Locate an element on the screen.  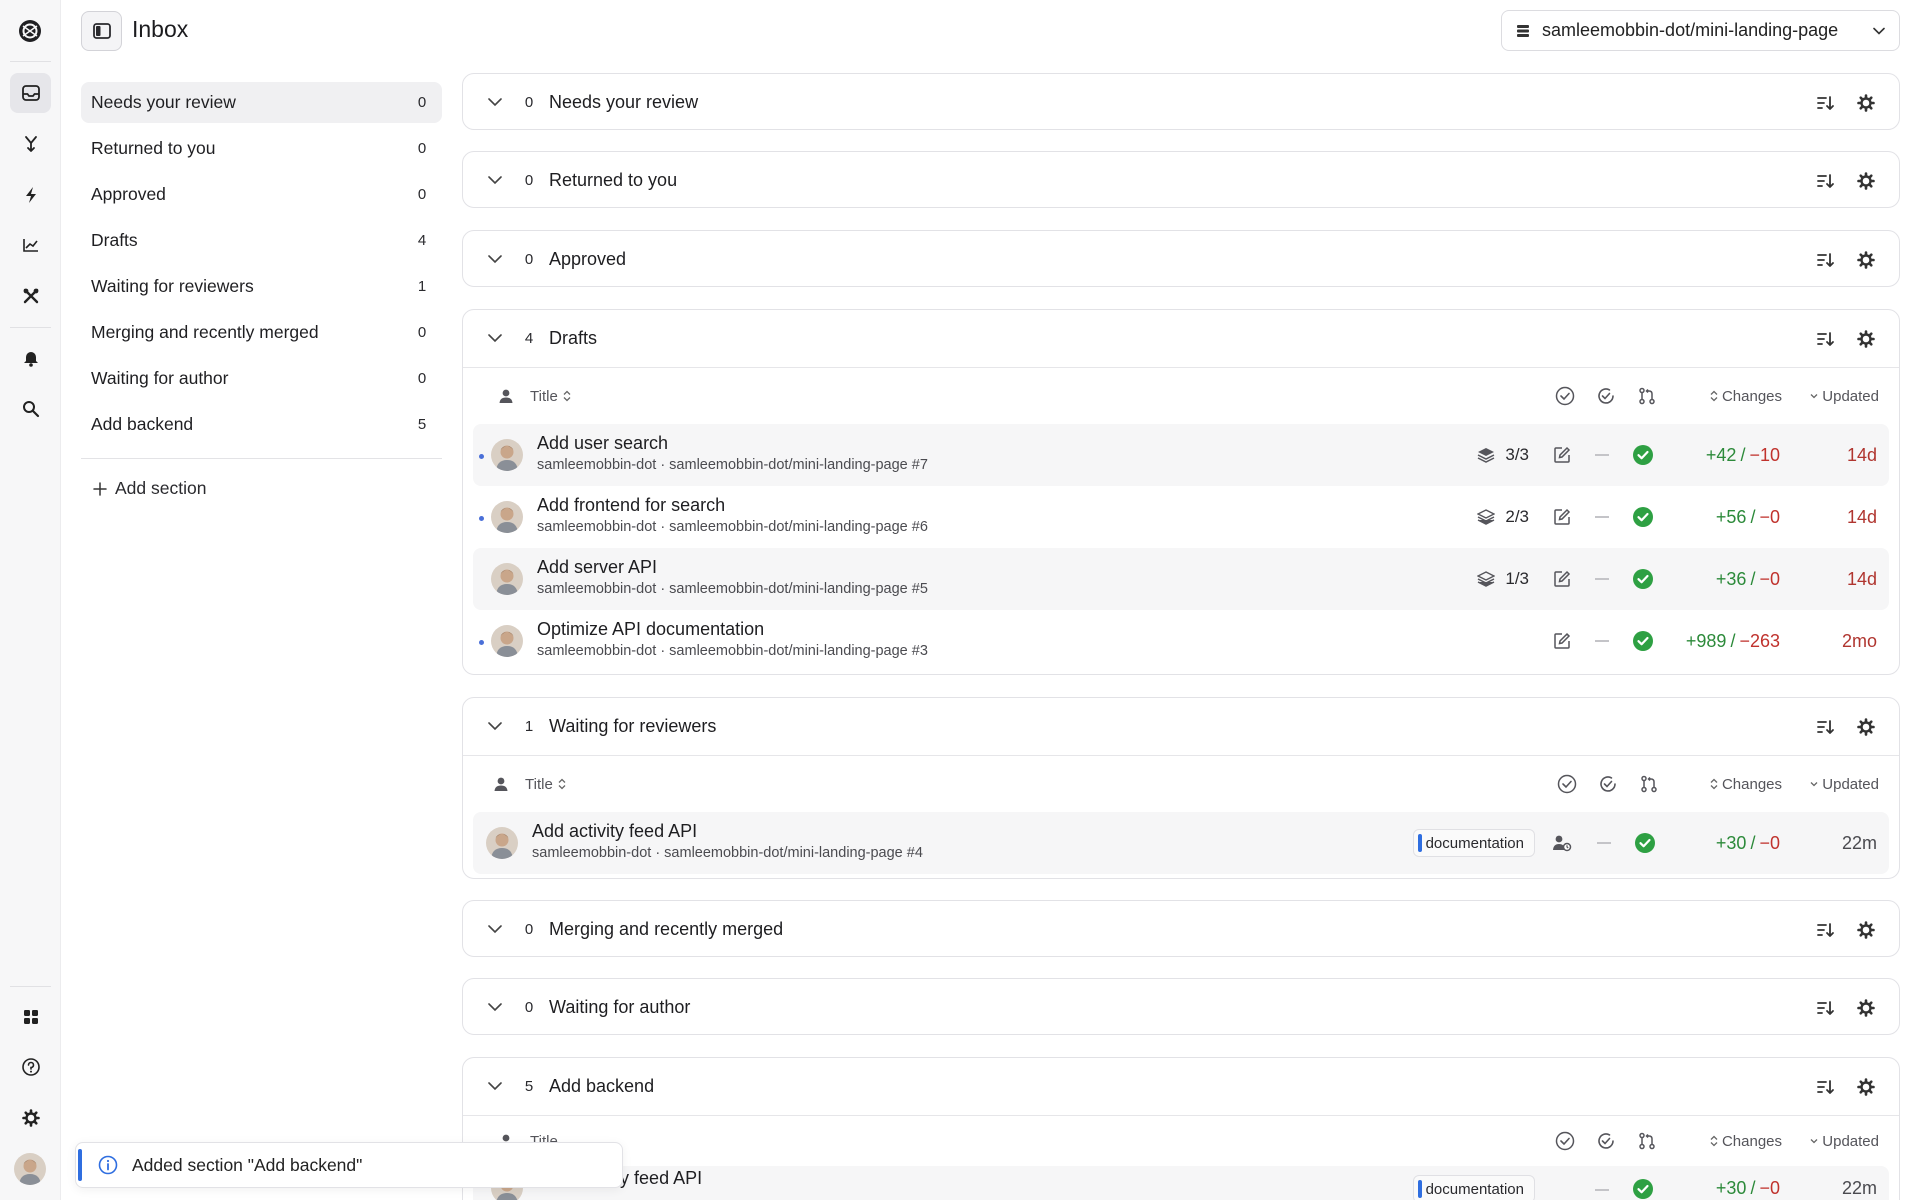
pr-title: Add frontend for search is located at coordinates (732, 505).